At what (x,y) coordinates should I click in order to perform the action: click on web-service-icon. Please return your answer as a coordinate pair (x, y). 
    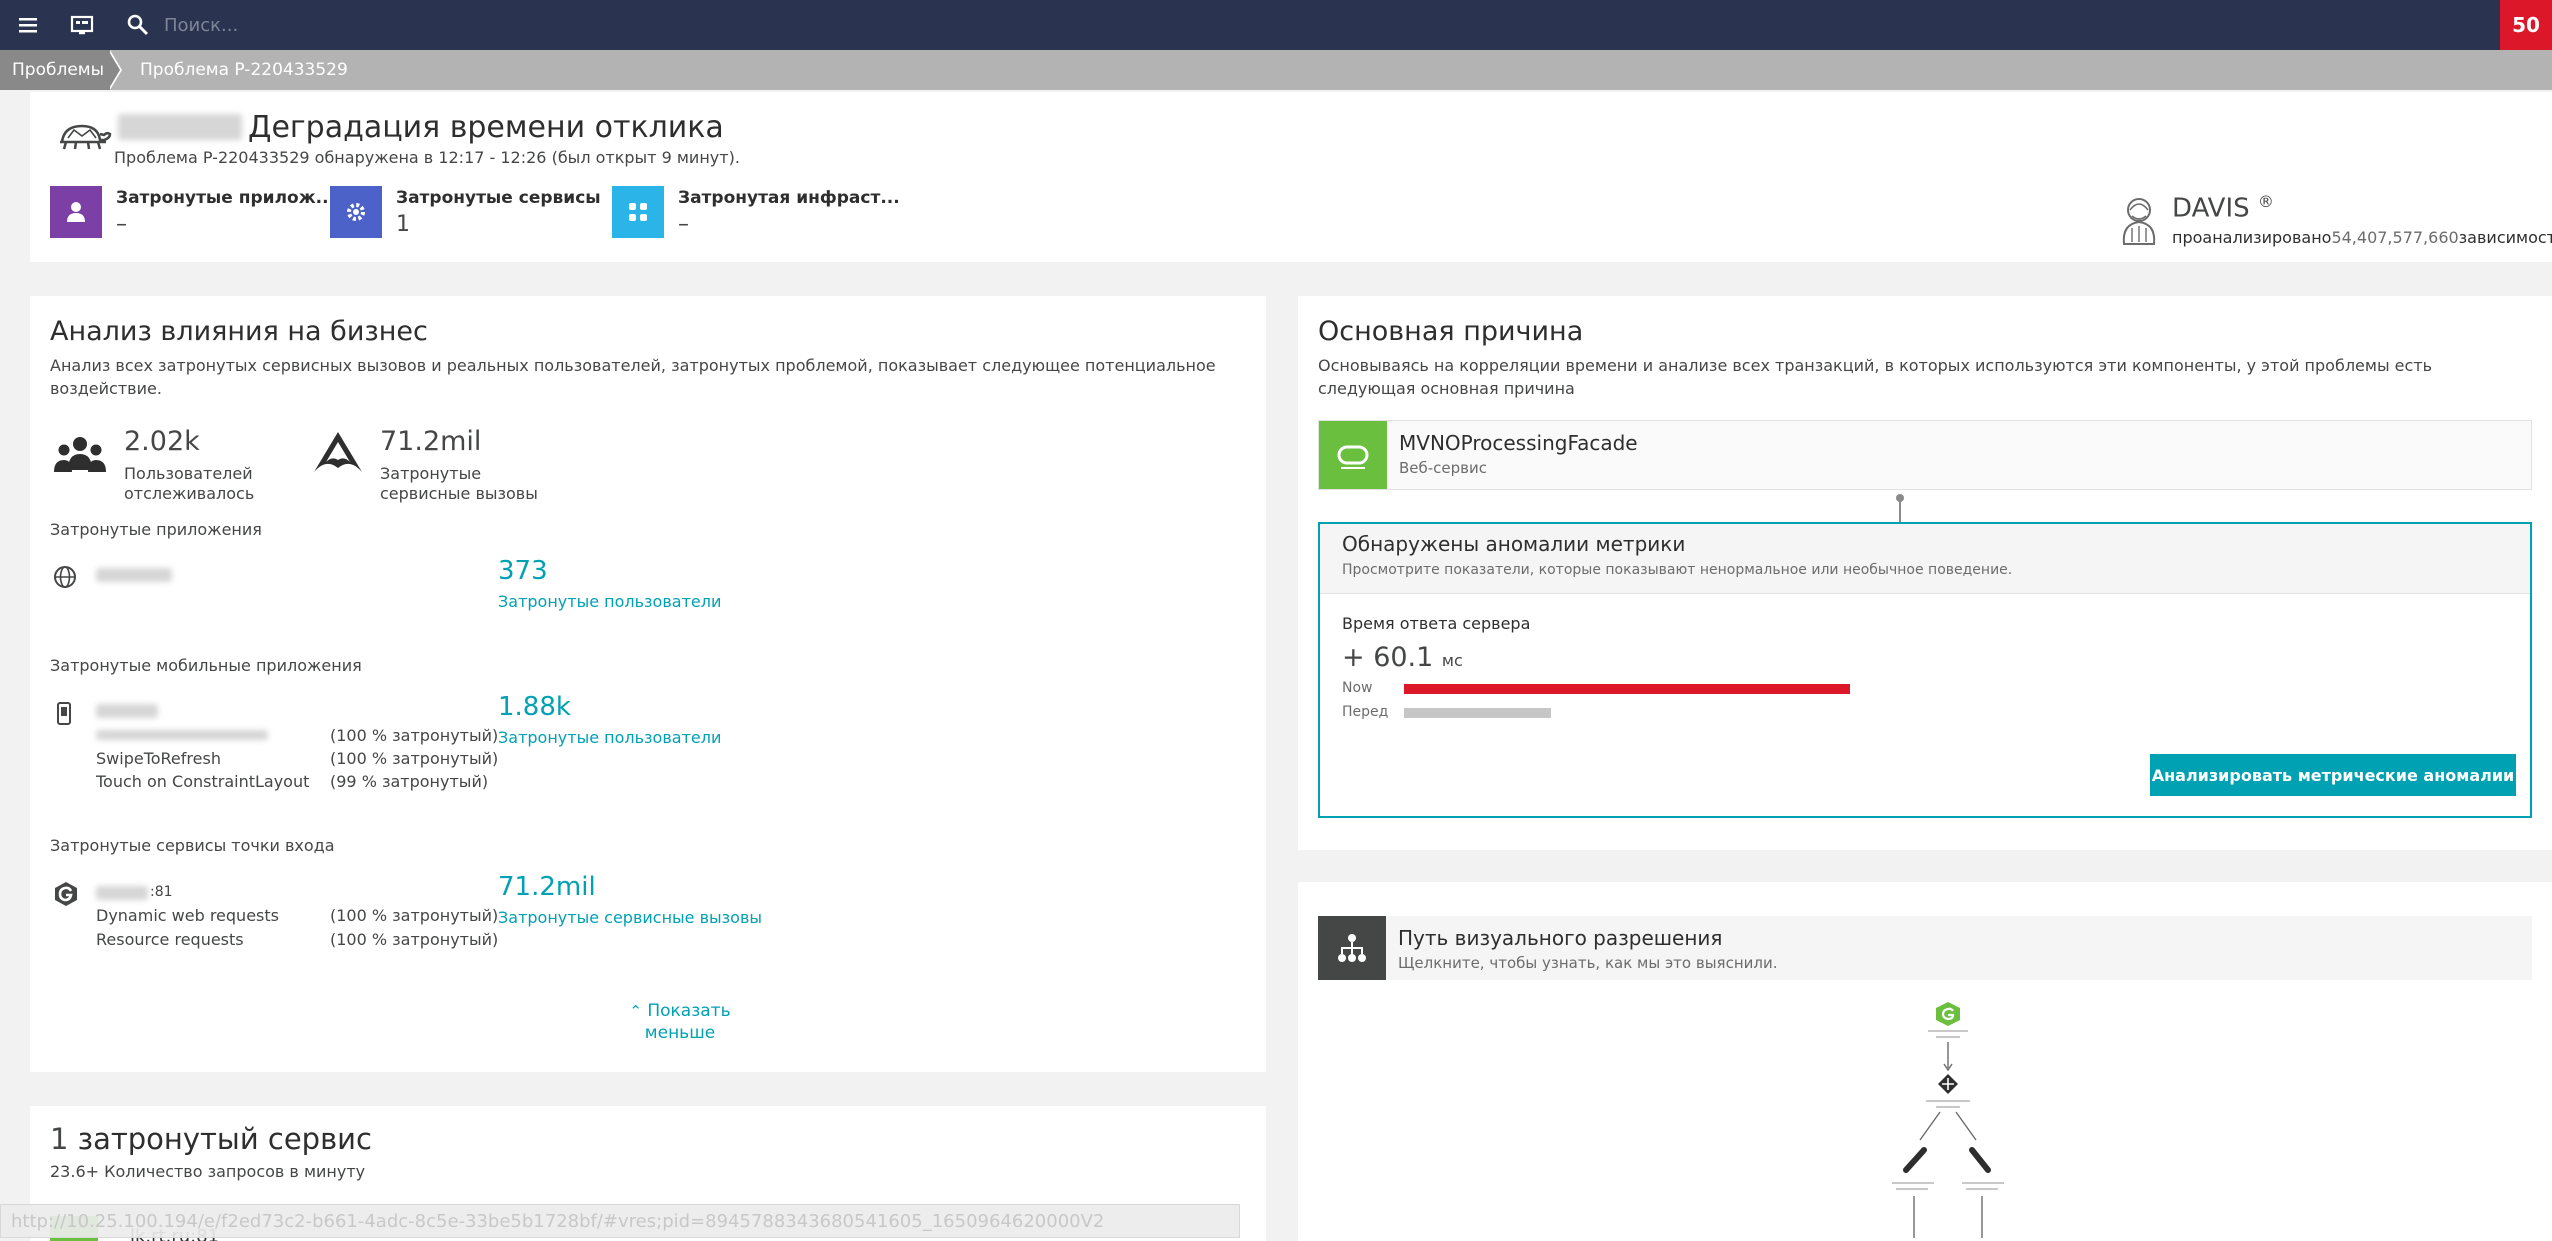
    Looking at the image, I should click on (66, 894).